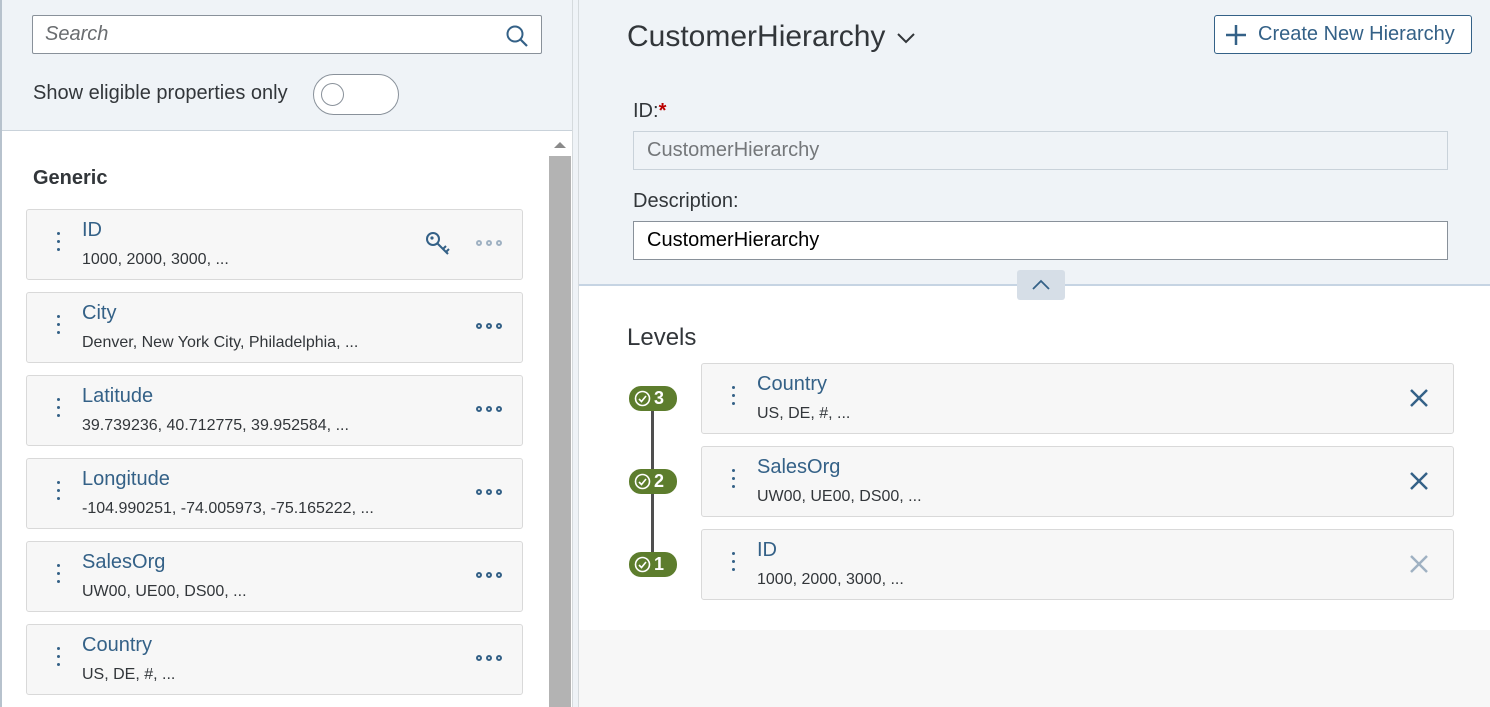 Image resolution: width=1490 pixels, height=707 pixels. What do you see at coordinates (575, 353) in the screenshot?
I see `splitter` at bounding box center [575, 353].